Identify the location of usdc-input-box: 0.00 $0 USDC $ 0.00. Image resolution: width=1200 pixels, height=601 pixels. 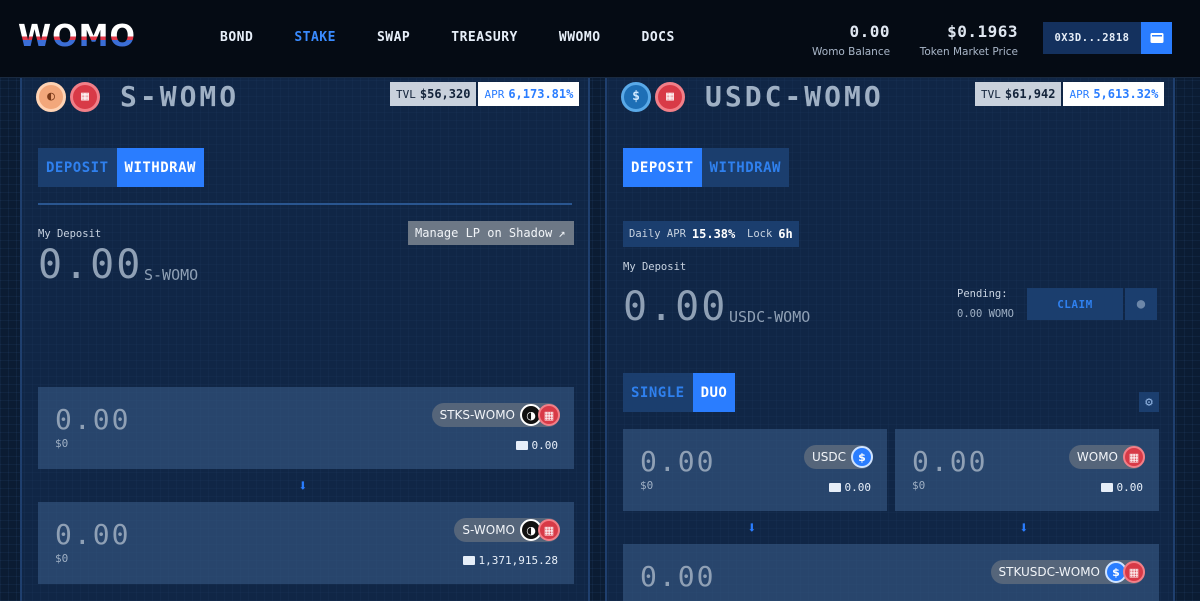
(755, 470).